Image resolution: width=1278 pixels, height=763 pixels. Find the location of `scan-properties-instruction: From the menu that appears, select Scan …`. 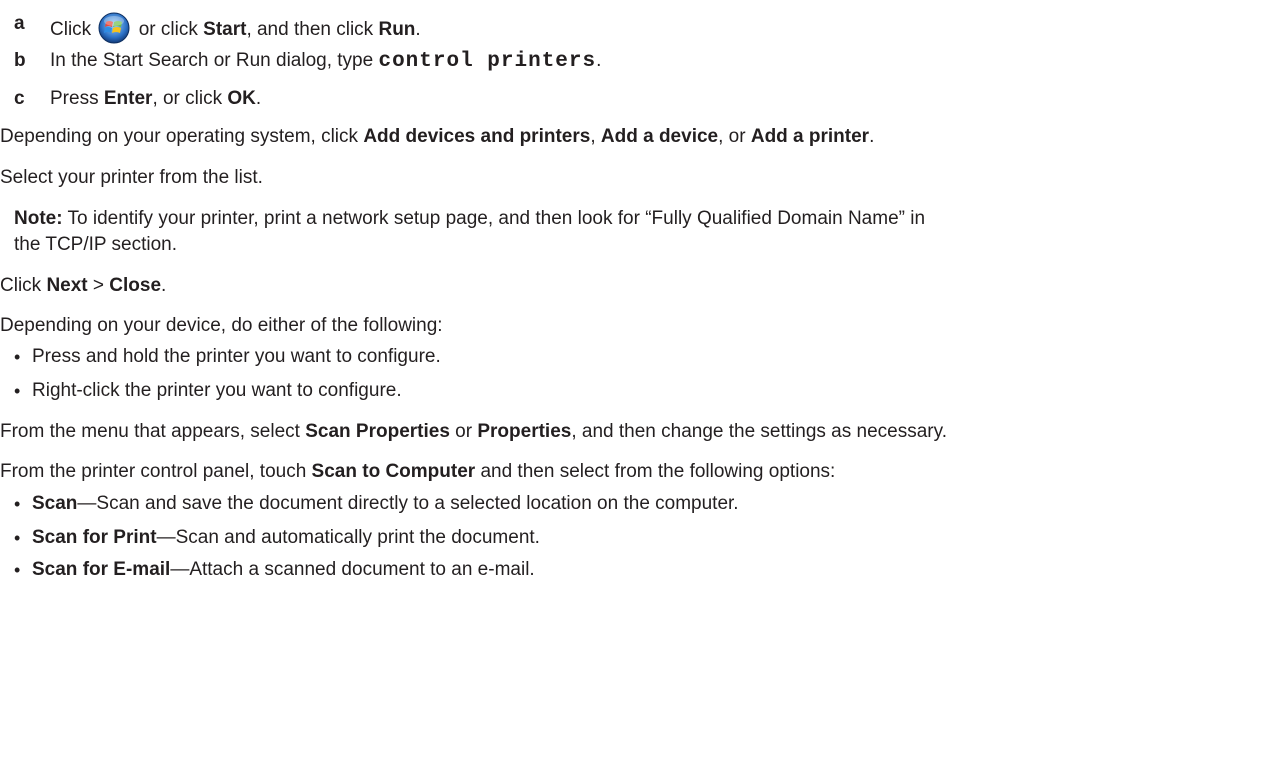

scan-properties-instruction: From the menu that appears, select Scan … is located at coordinates (473, 431).